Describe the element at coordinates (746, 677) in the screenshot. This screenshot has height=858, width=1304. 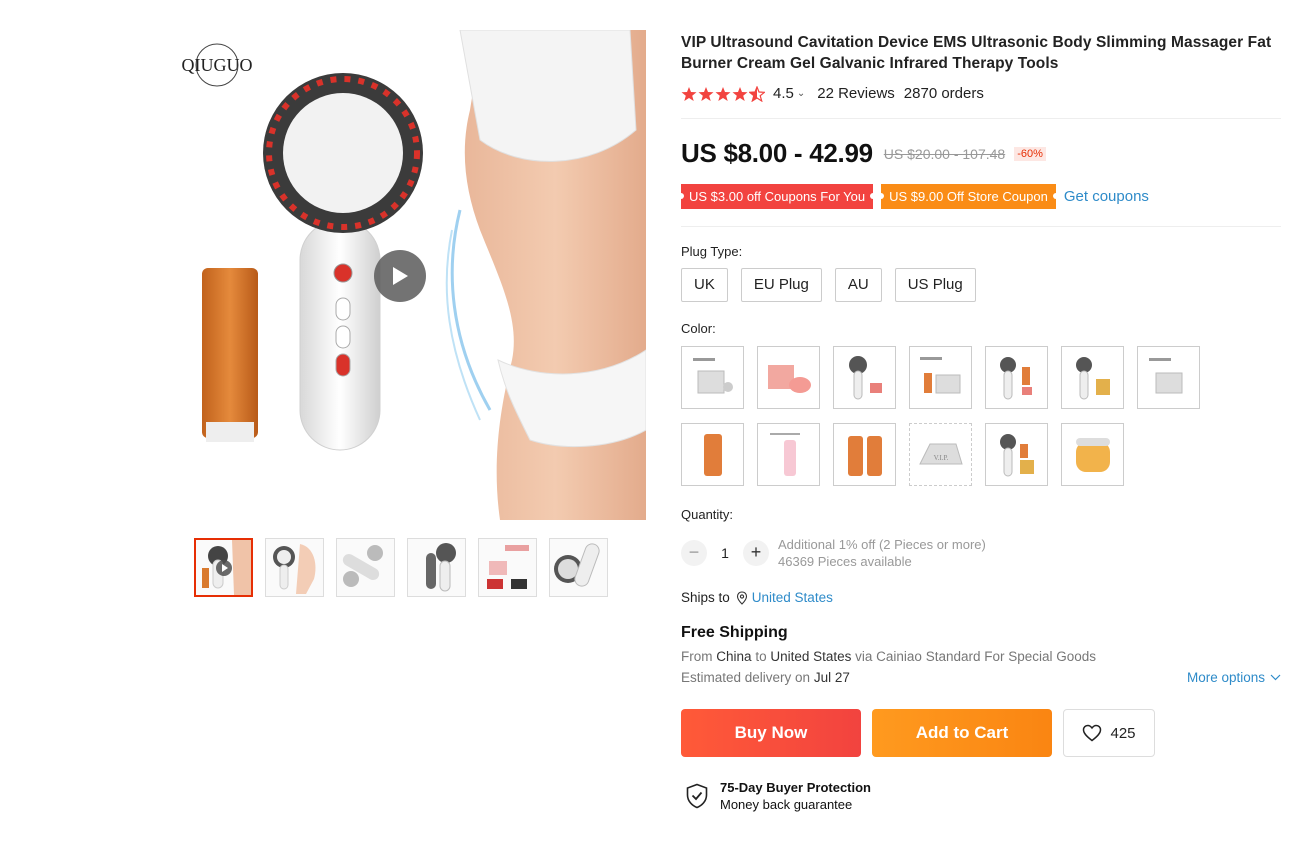
I see `eta-label: Estimated delivery on` at that location.